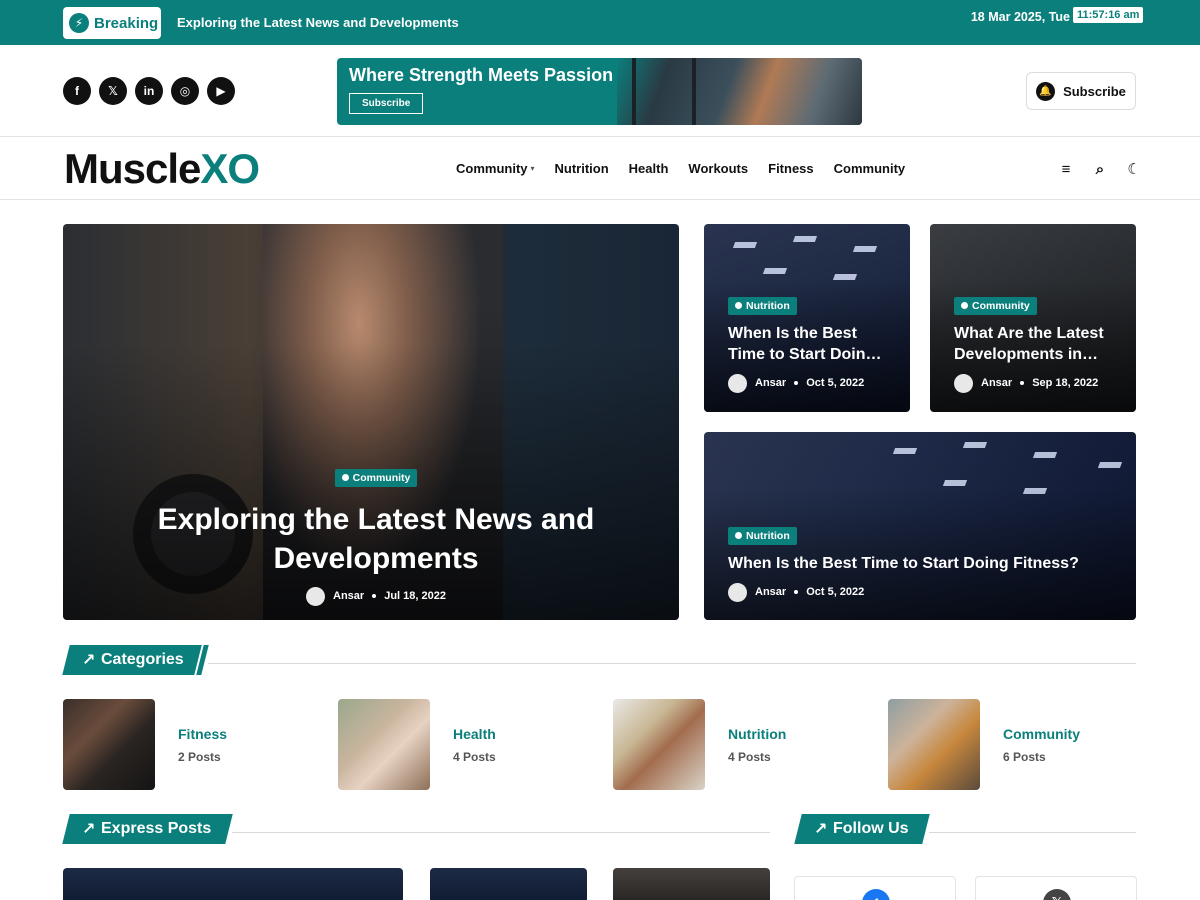  I want to click on categories-heading: ↗ Categories, so click(599, 660).